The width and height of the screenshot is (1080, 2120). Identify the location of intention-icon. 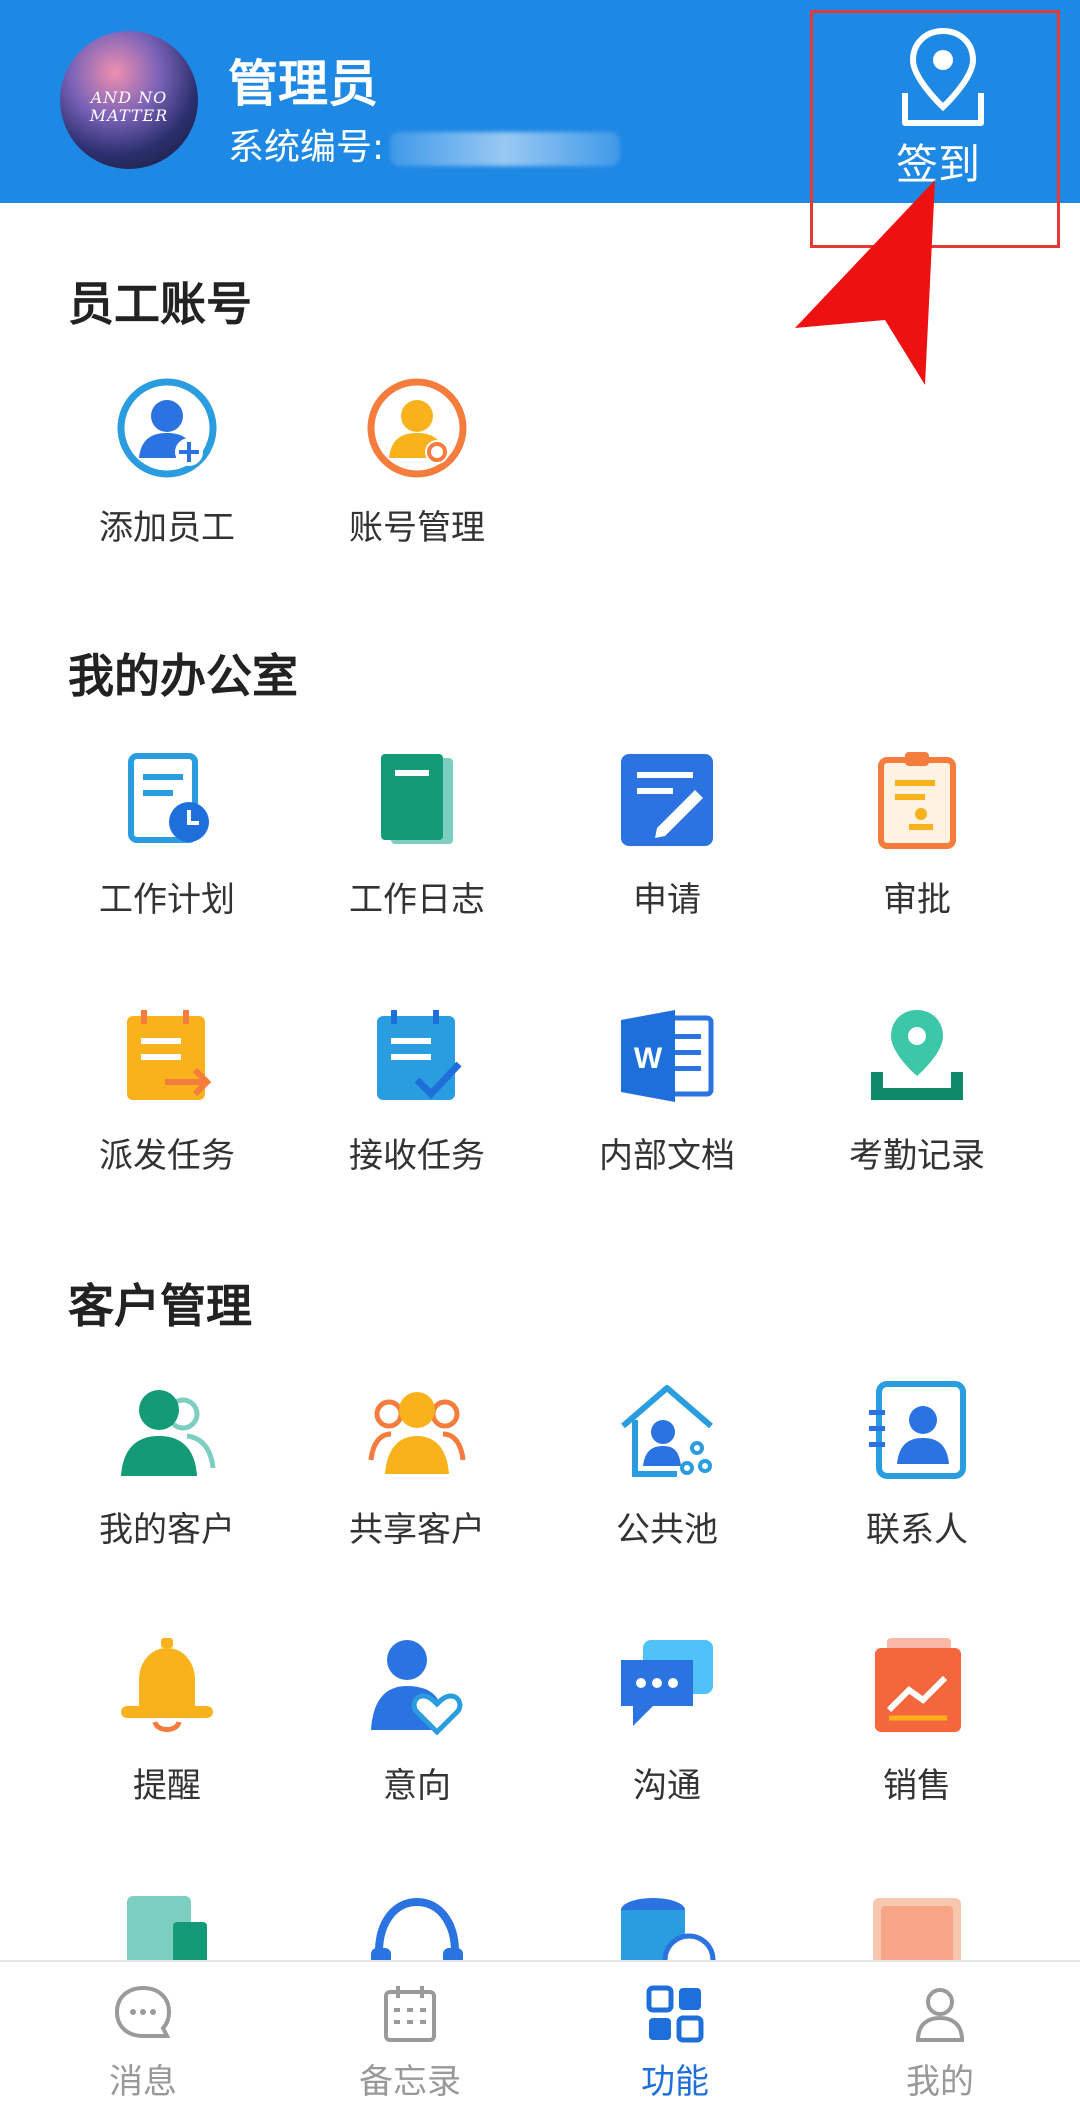
(417, 1688).